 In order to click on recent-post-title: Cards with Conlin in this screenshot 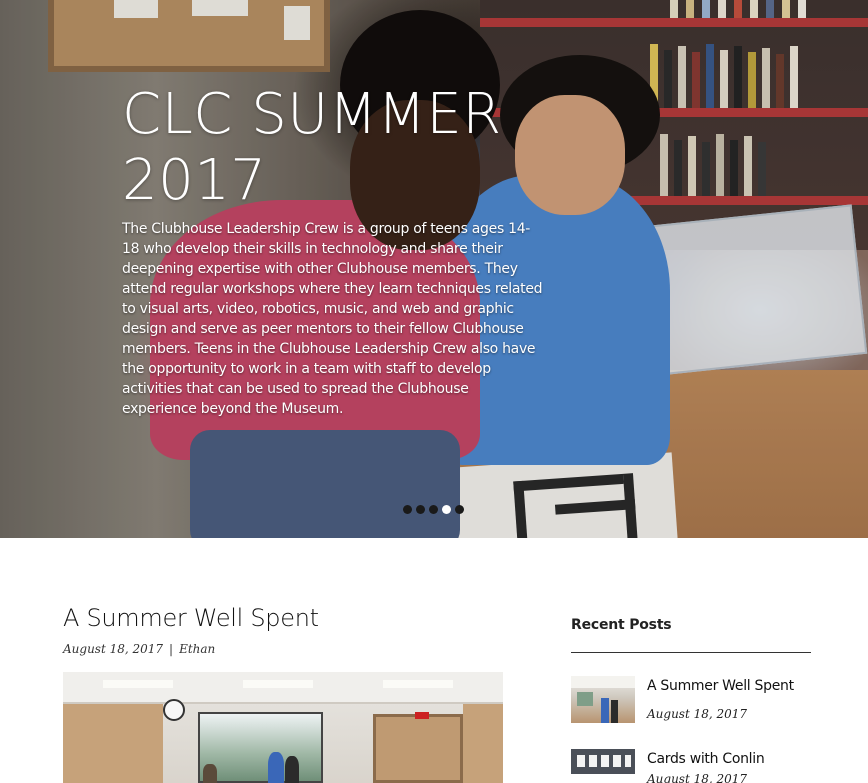, I will do `click(706, 759)`.